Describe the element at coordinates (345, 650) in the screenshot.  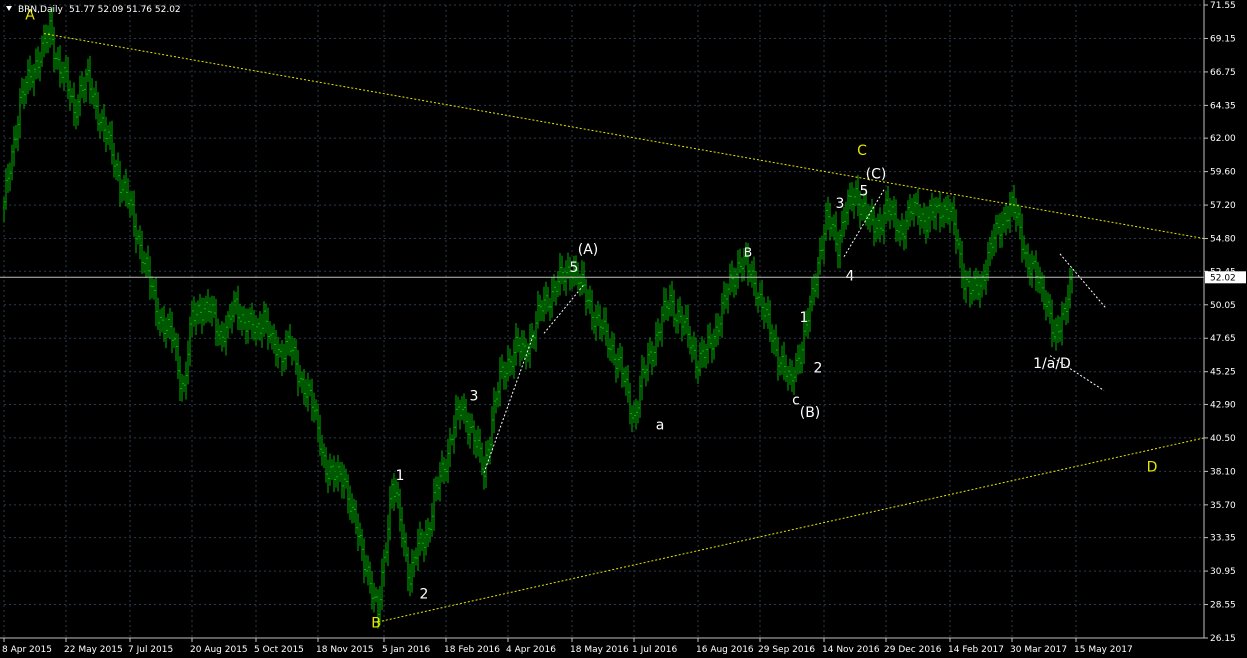
I see `time-tick-label: 18 Nov 2015` at that location.